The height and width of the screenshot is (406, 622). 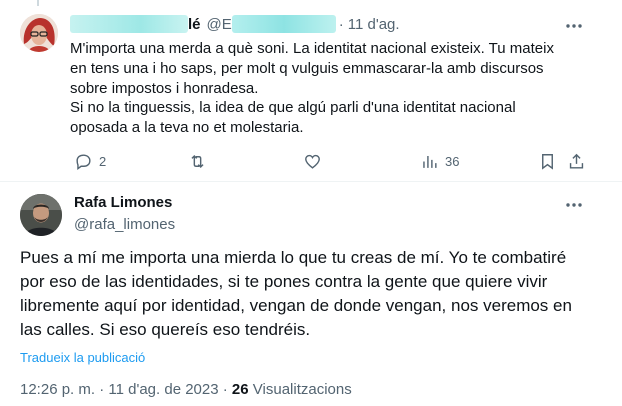 I want to click on views-count: 26, so click(x=240, y=389).